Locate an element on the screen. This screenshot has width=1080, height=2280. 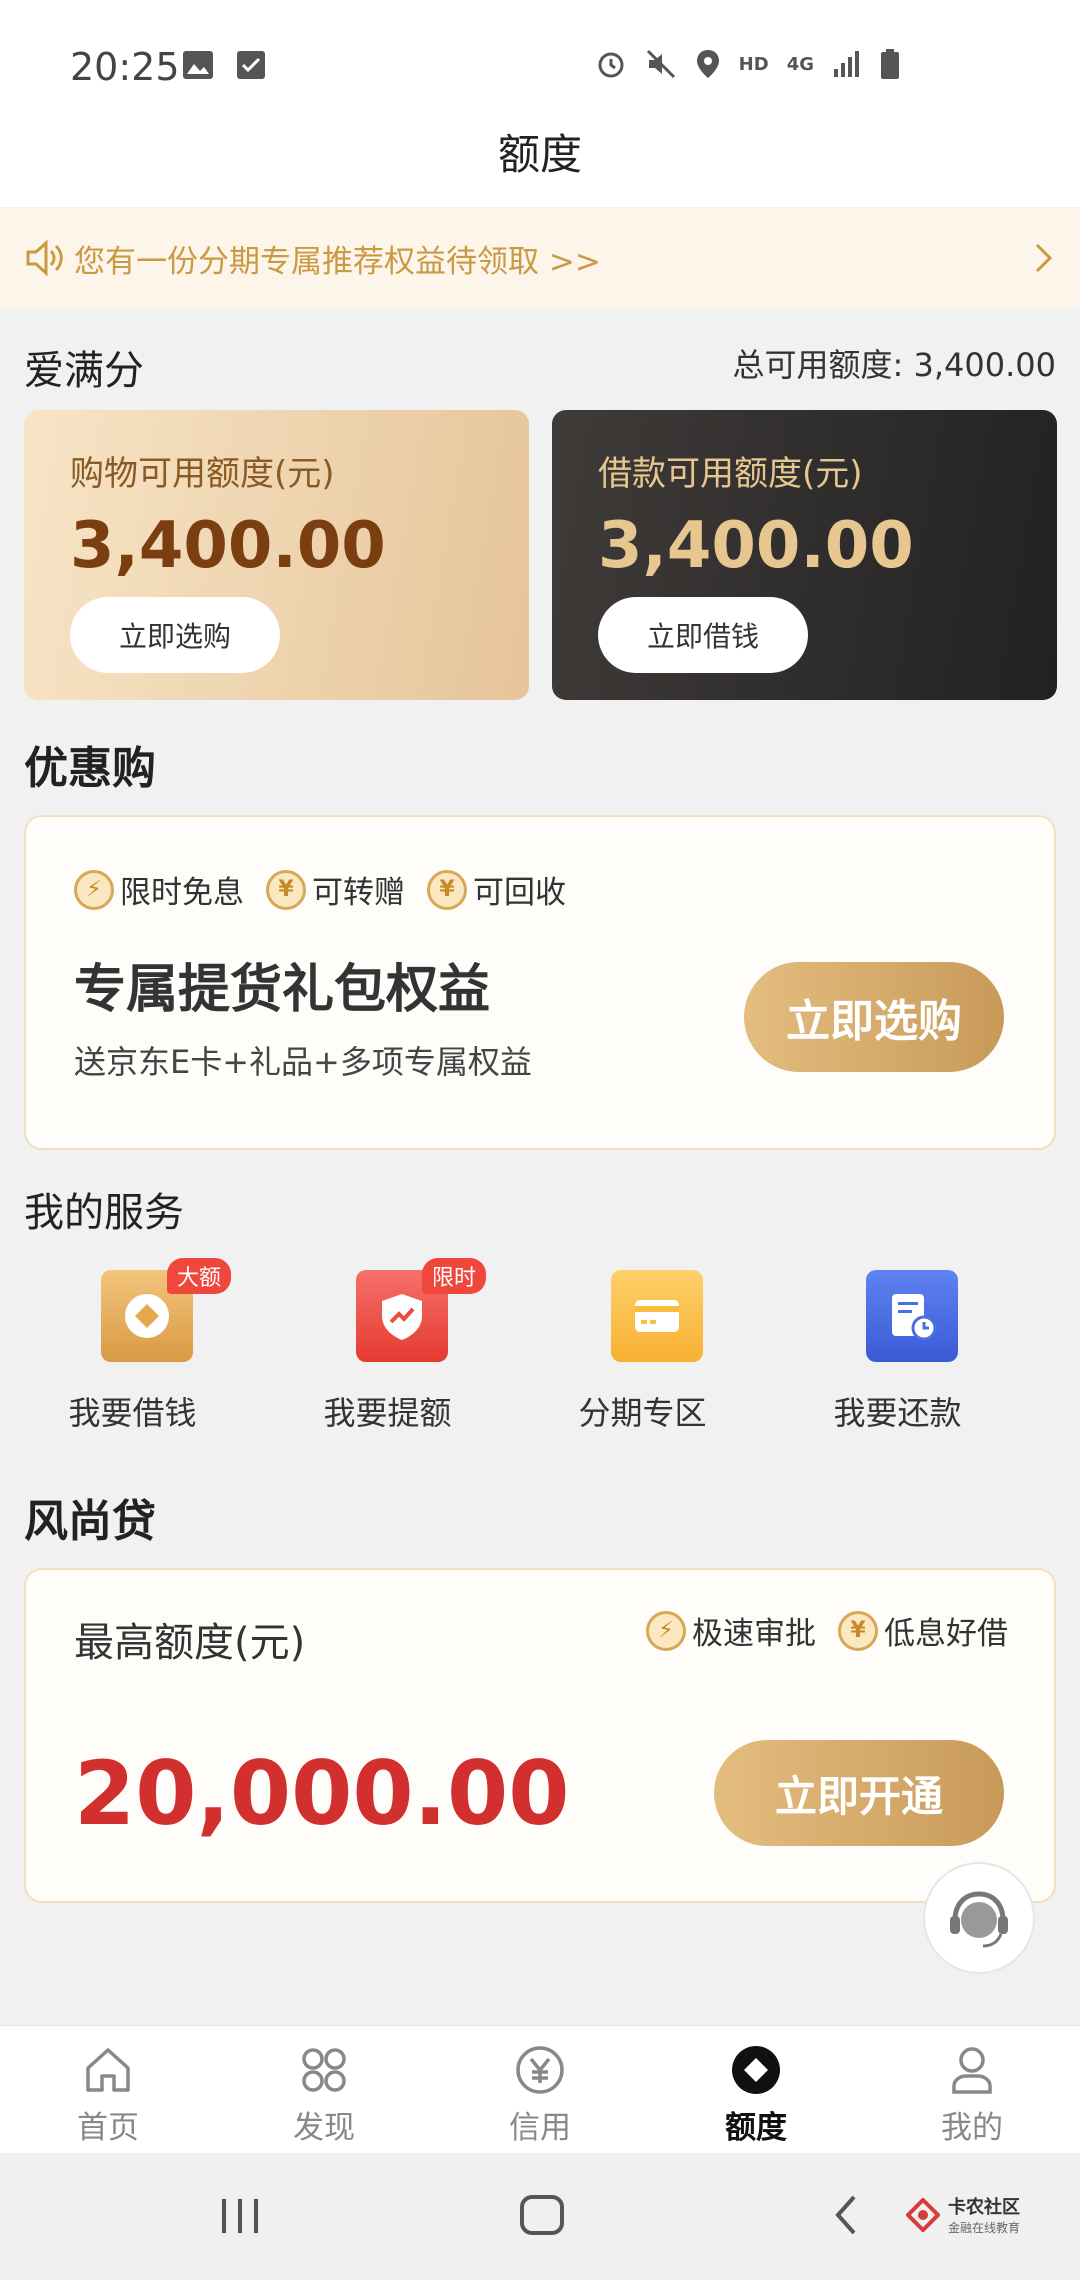
tab-home: 首页 is located at coordinates (108, 2089).